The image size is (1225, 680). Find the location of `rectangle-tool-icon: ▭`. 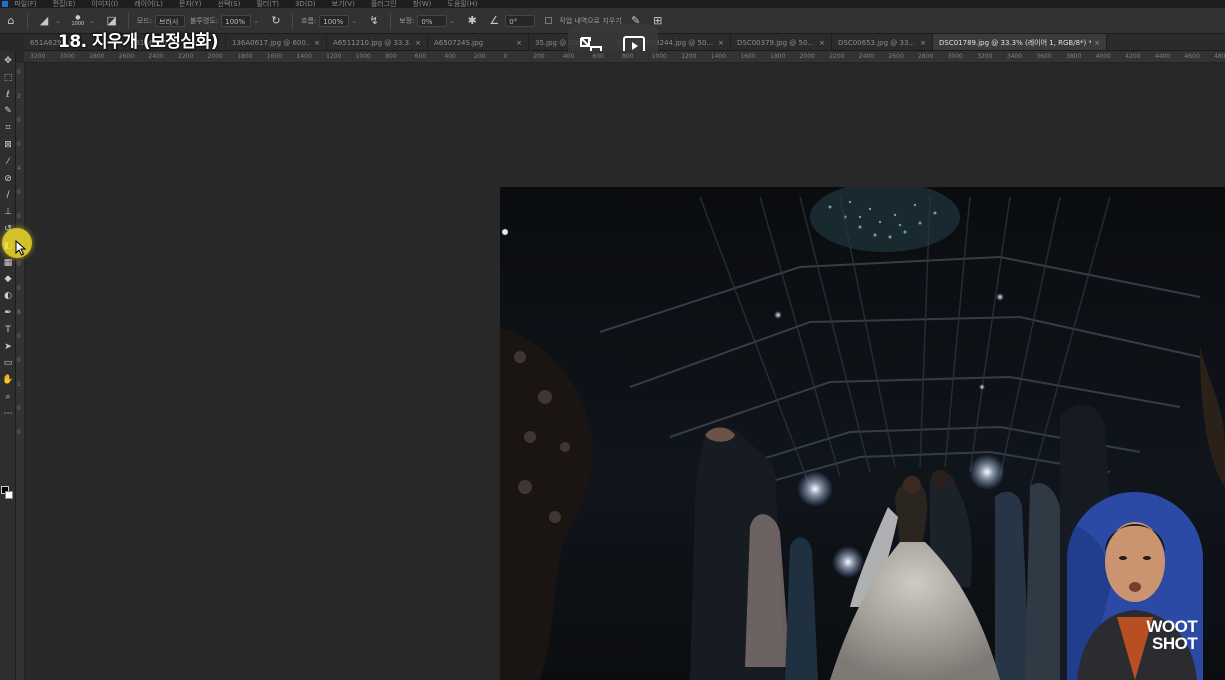

rectangle-tool-icon: ▭ is located at coordinates (8, 363).